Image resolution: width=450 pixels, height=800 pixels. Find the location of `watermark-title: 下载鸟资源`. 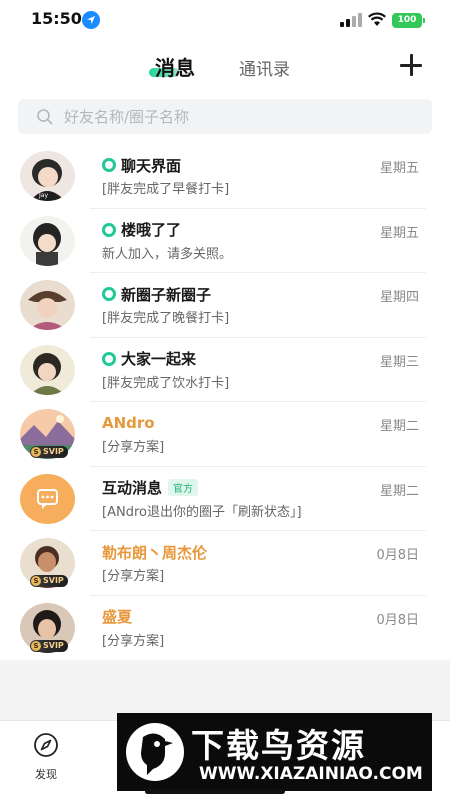

watermark-title: 下载鸟资源 is located at coordinates (278, 745).